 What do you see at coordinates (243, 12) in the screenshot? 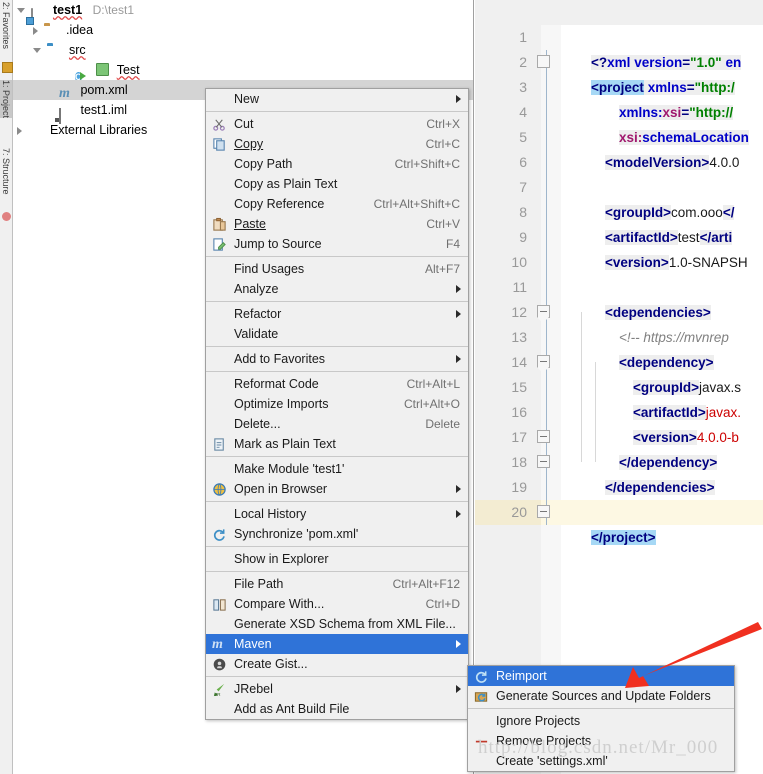
I see `tree-node-test1: test1 D:\test1` at bounding box center [243, 12].